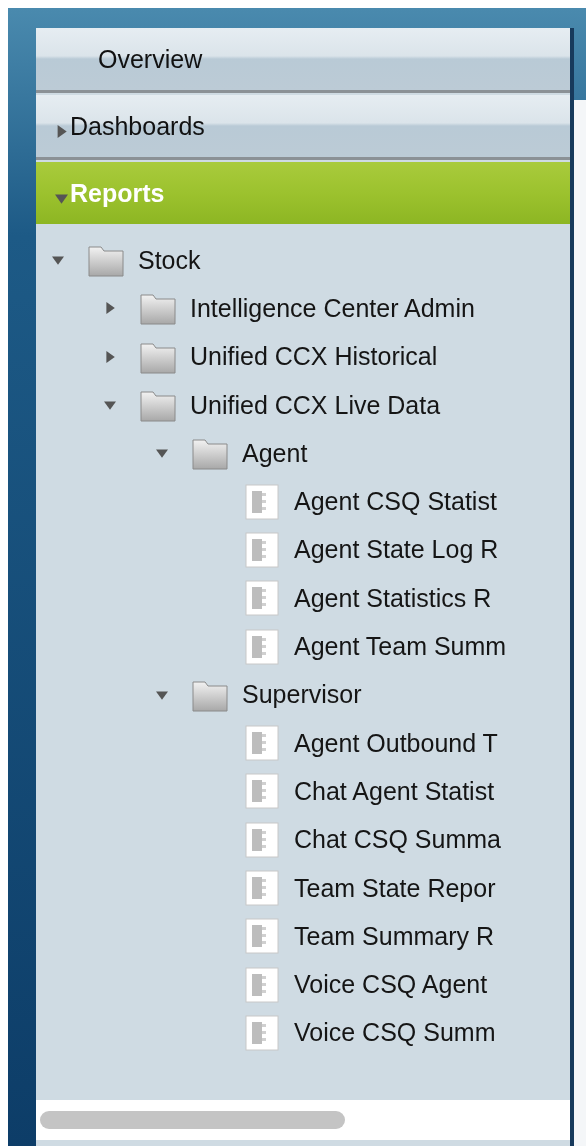 The height and width of the screenshot is (1146, 586). Describe the element at coordinates (192, 1120) in the screenshot. I see `scrollbar-thumb` at that location.